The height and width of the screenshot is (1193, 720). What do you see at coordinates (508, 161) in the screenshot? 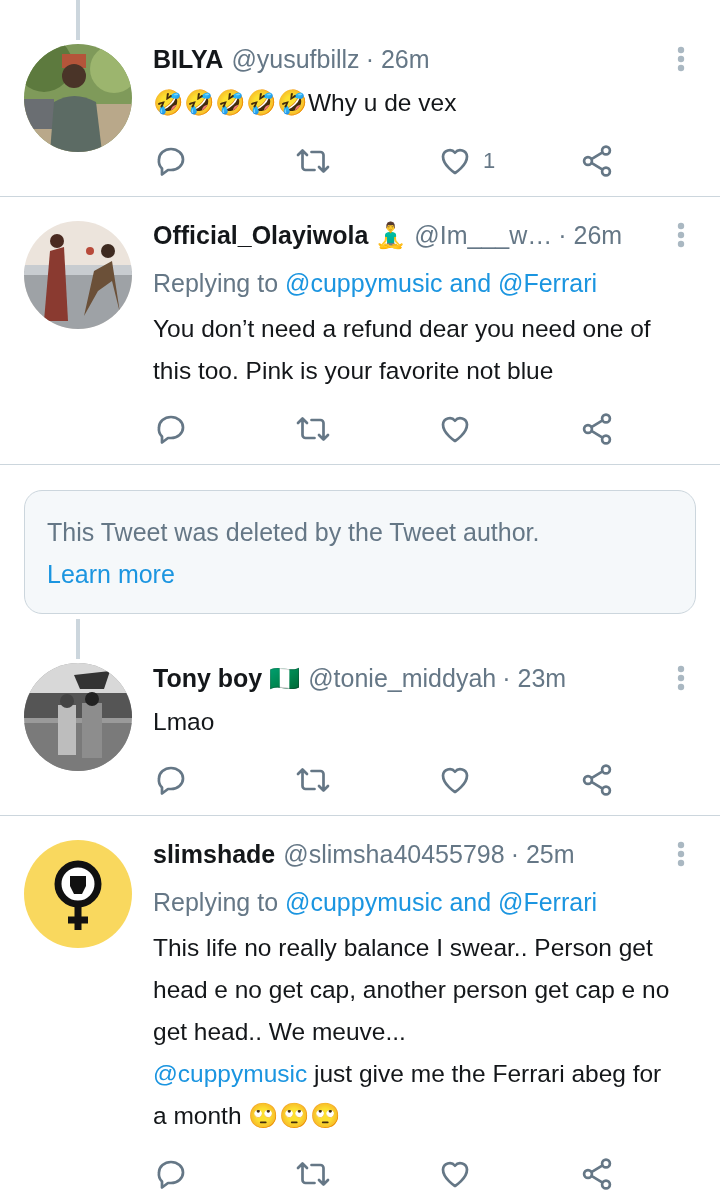
I see `like-button: 1` at bounding box center [508, 161].